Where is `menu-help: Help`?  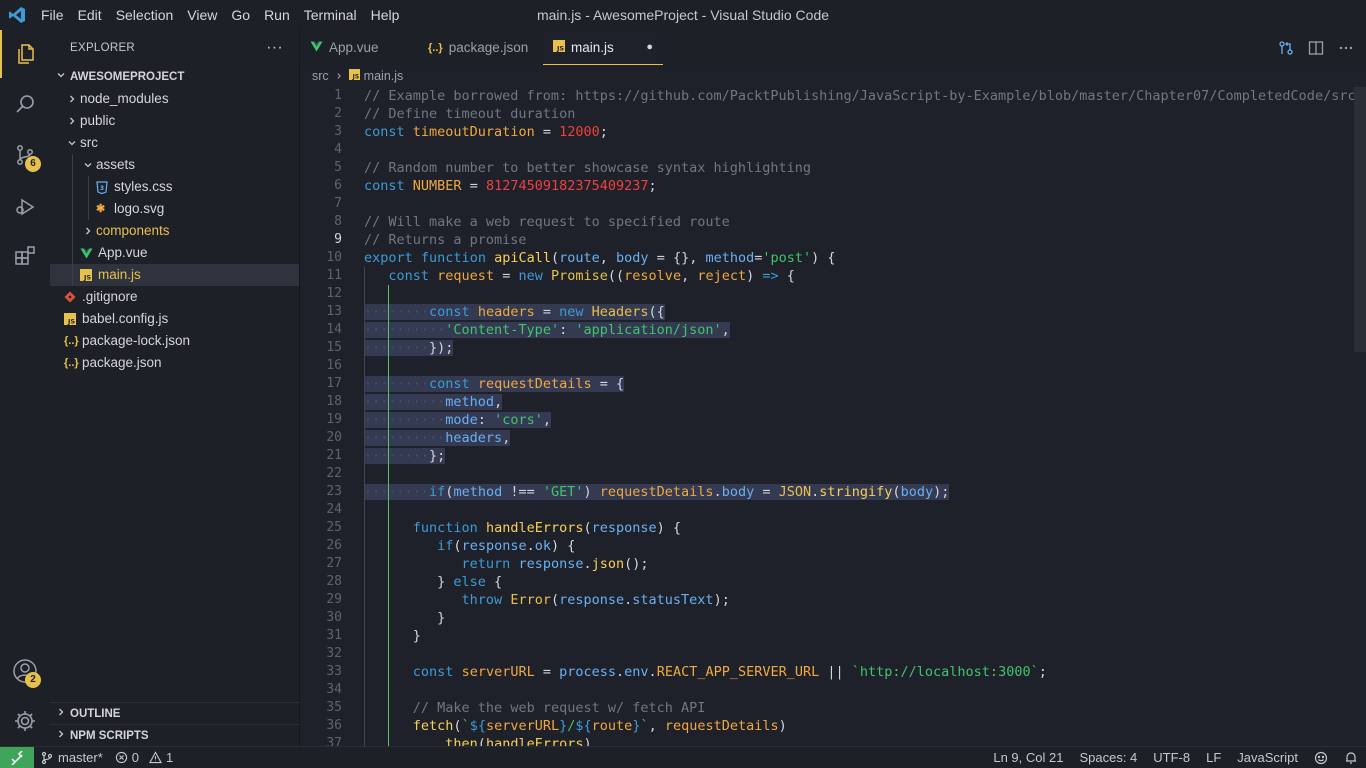 menu-help: Help is located at coordinates (385, 15).